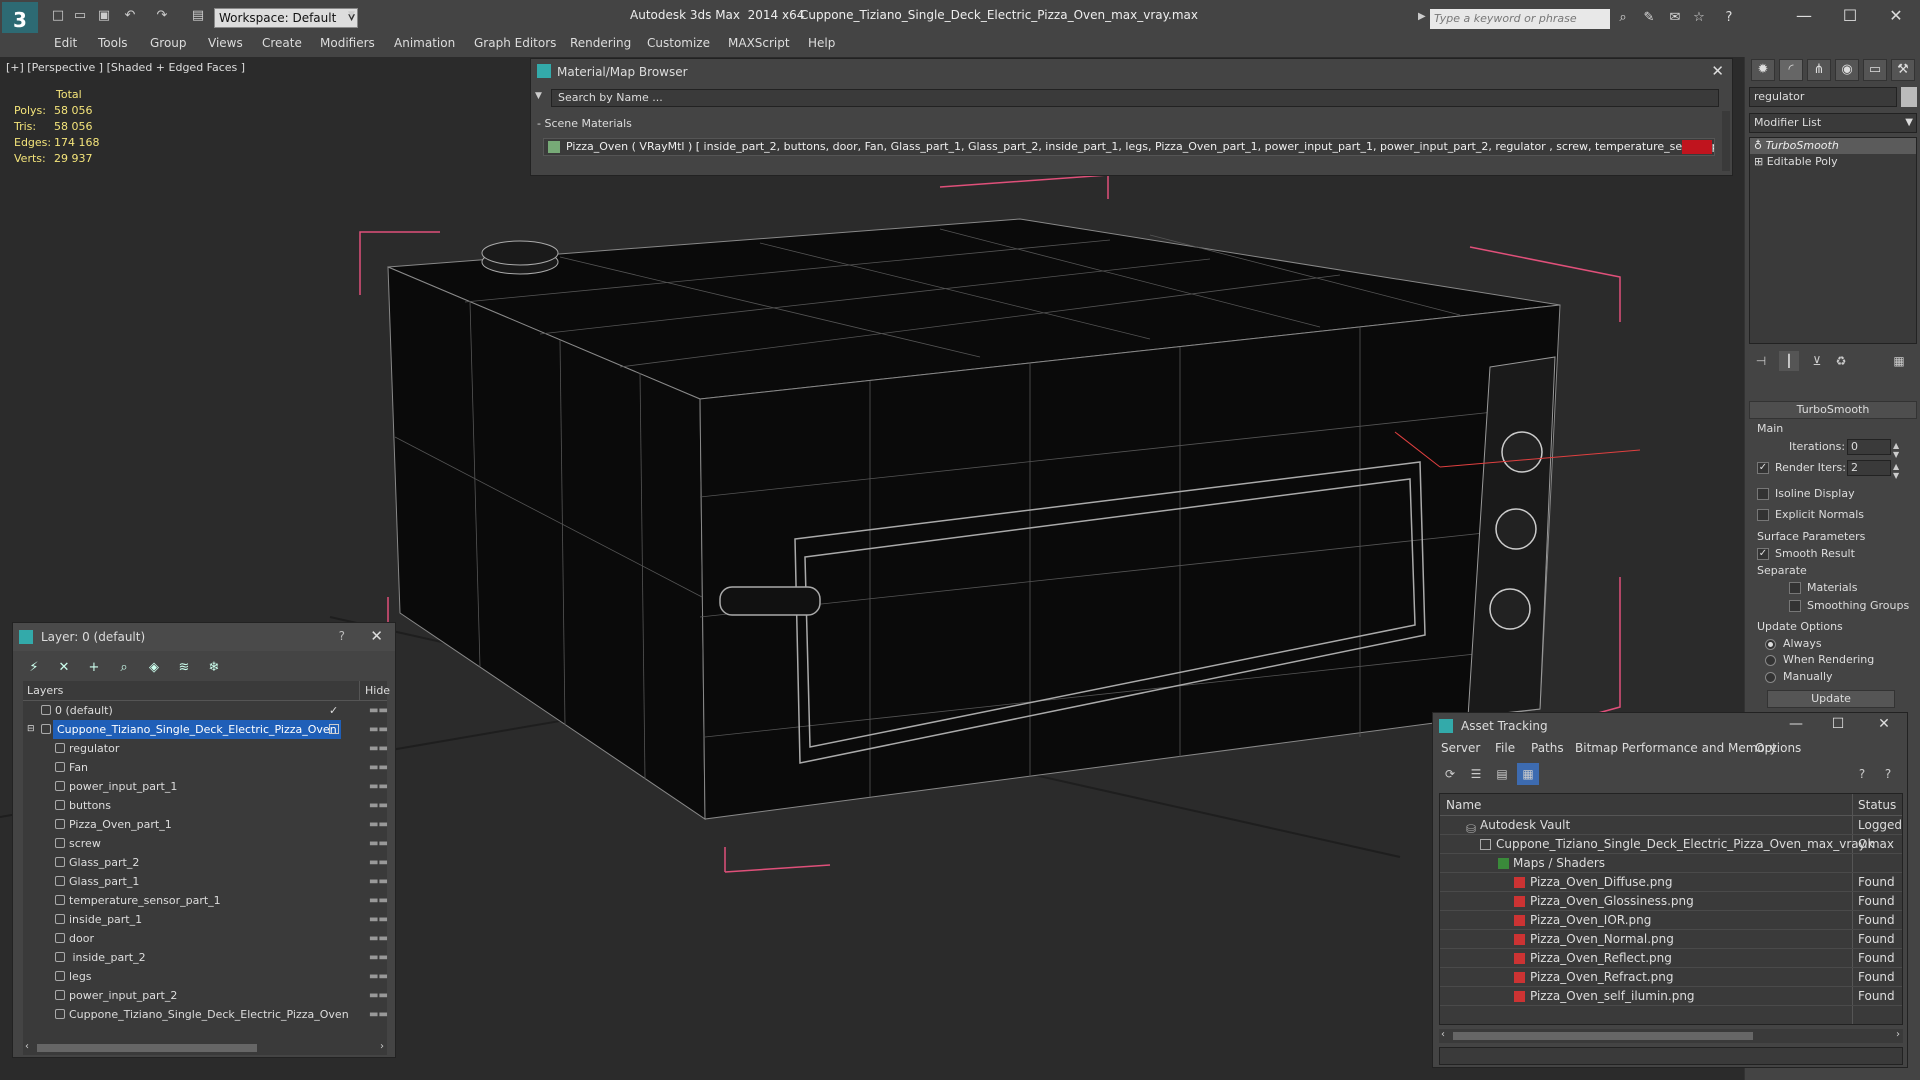 The height and width of the screenshot is (1080, 1920). Describe the element at coordinates (204, 637) in the screenshot. I see `layer-panel-titlebar: Layer: 0 (default) ? ✕` at that location.